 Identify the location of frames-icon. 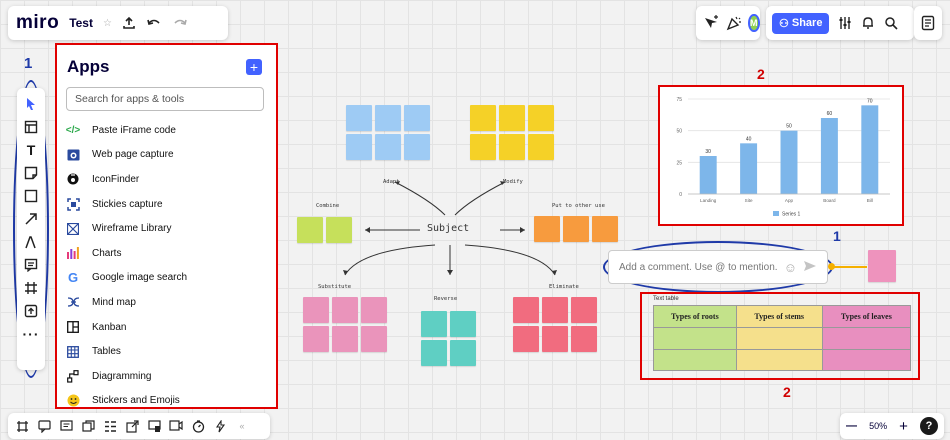
(22, 426).